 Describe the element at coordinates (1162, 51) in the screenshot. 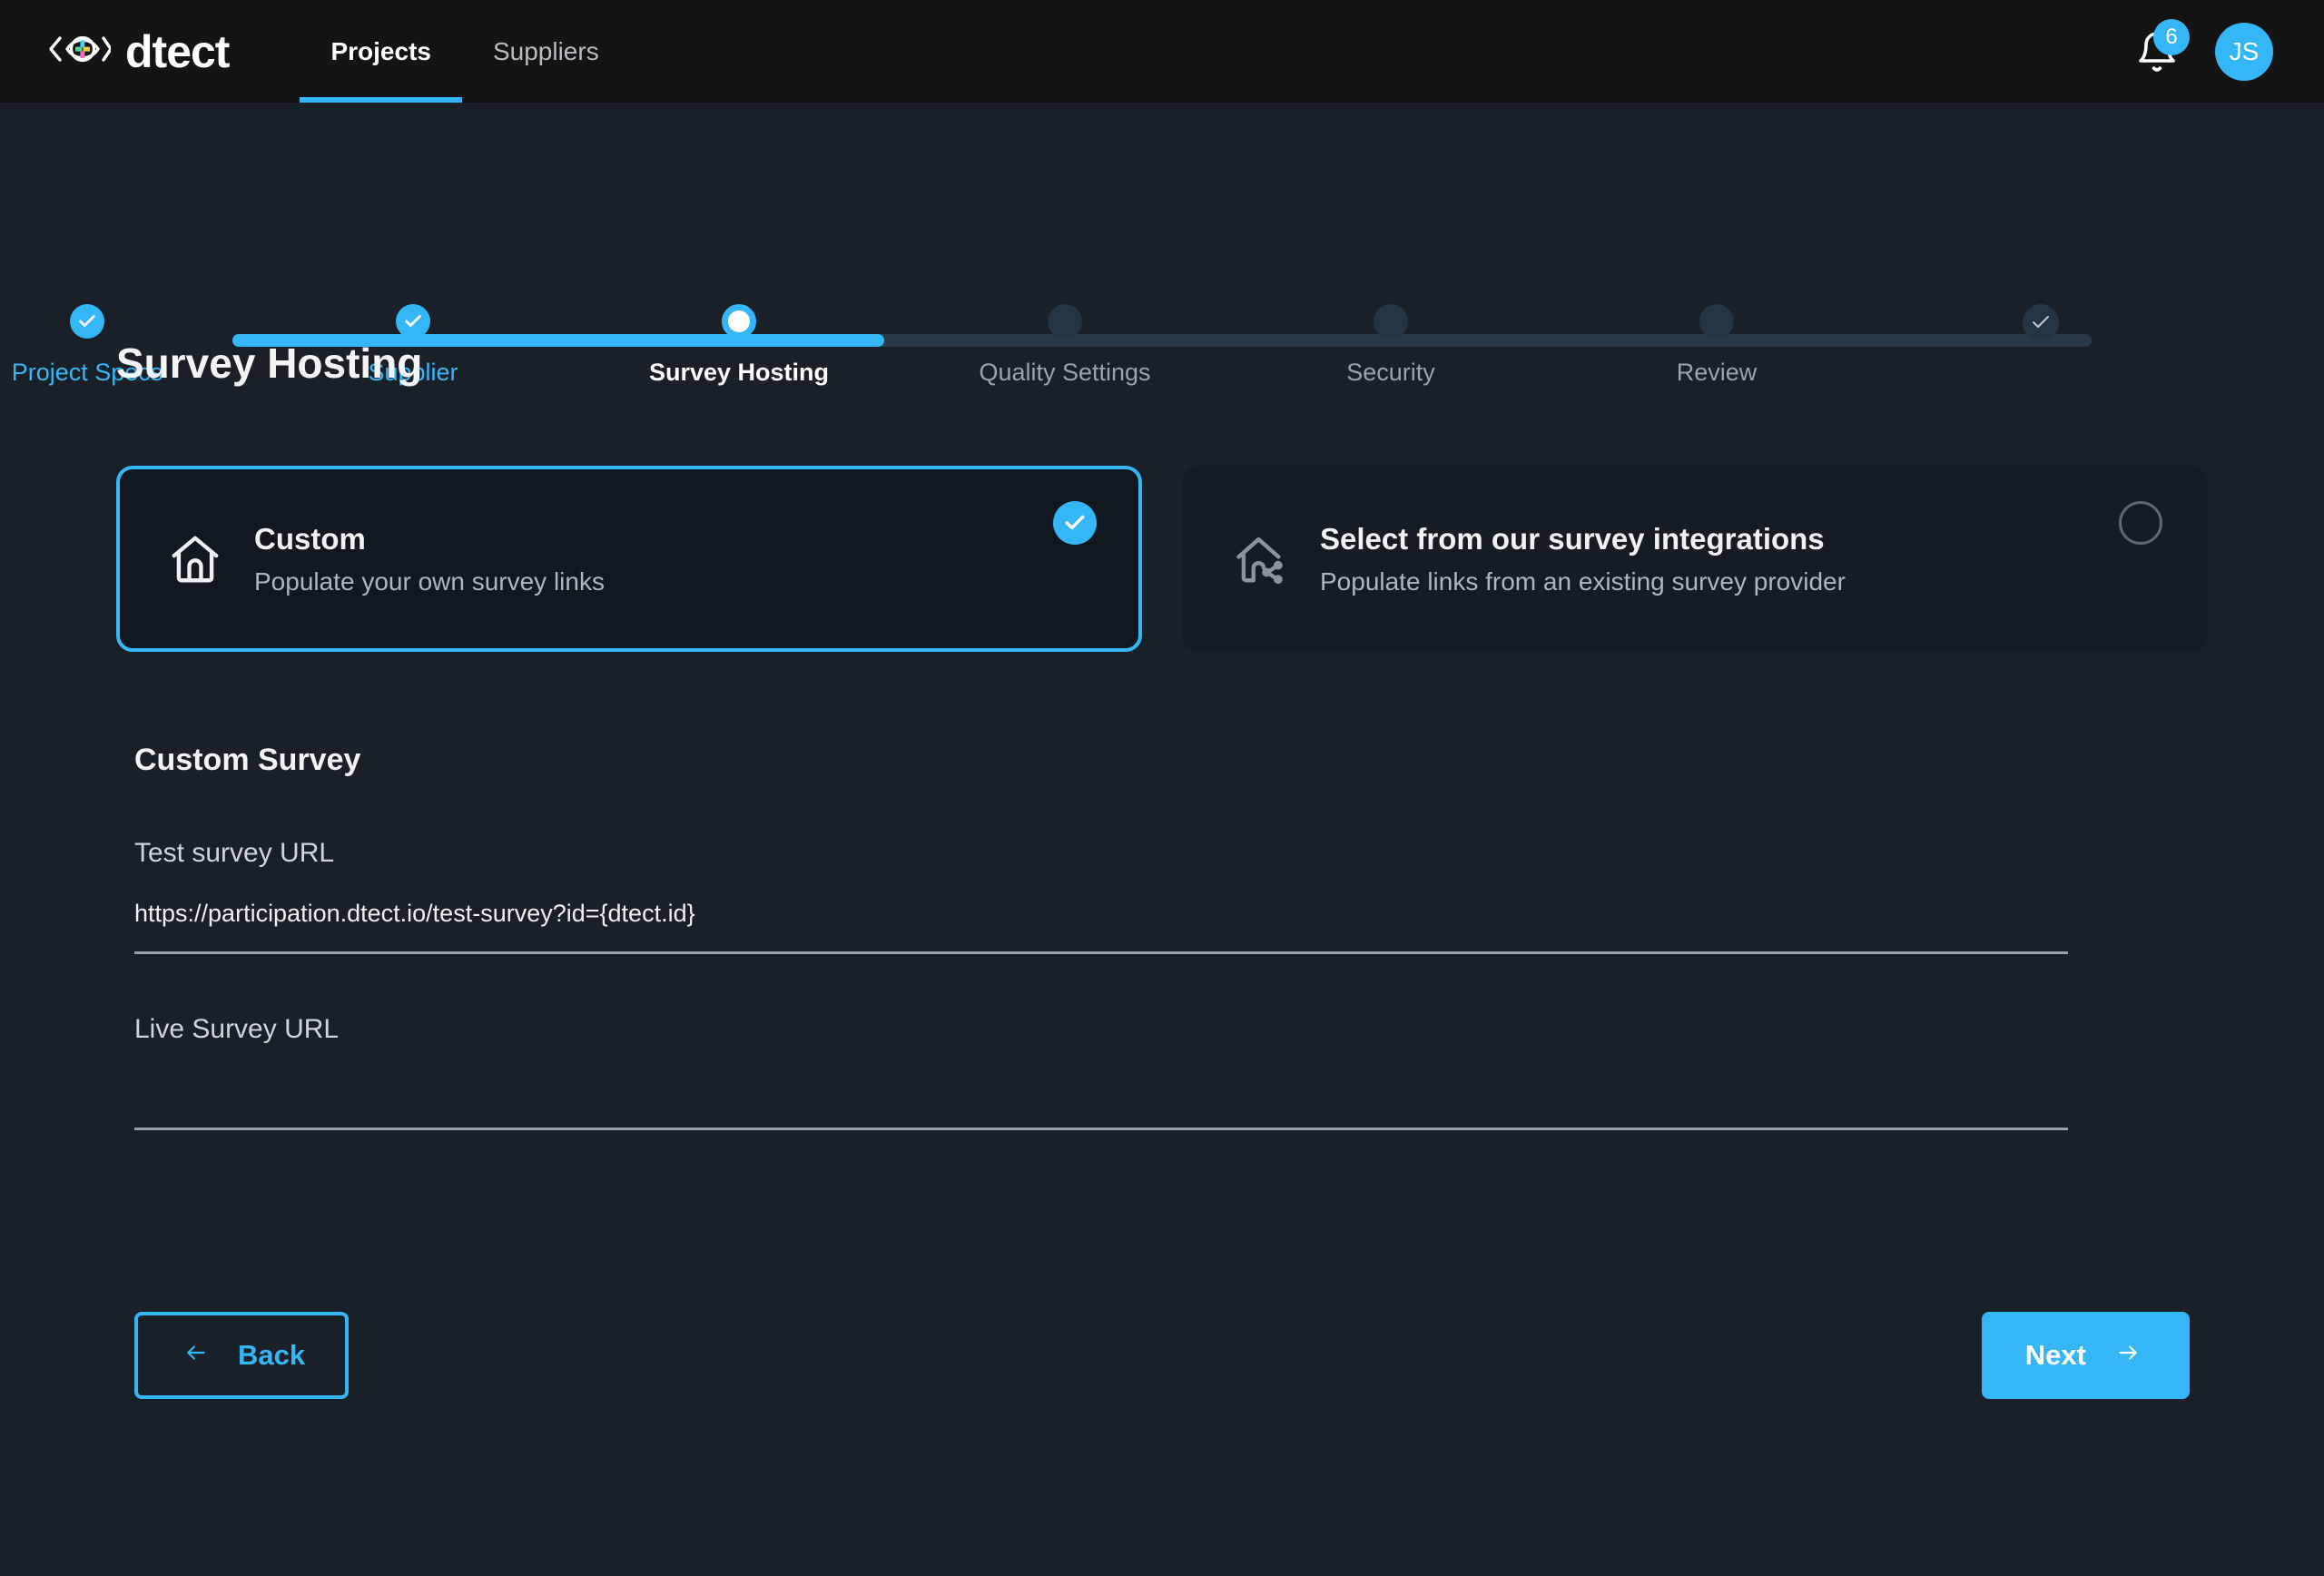

I see `top-navigation-bar: dtect Projects Suppliers 6 JS` at that location.